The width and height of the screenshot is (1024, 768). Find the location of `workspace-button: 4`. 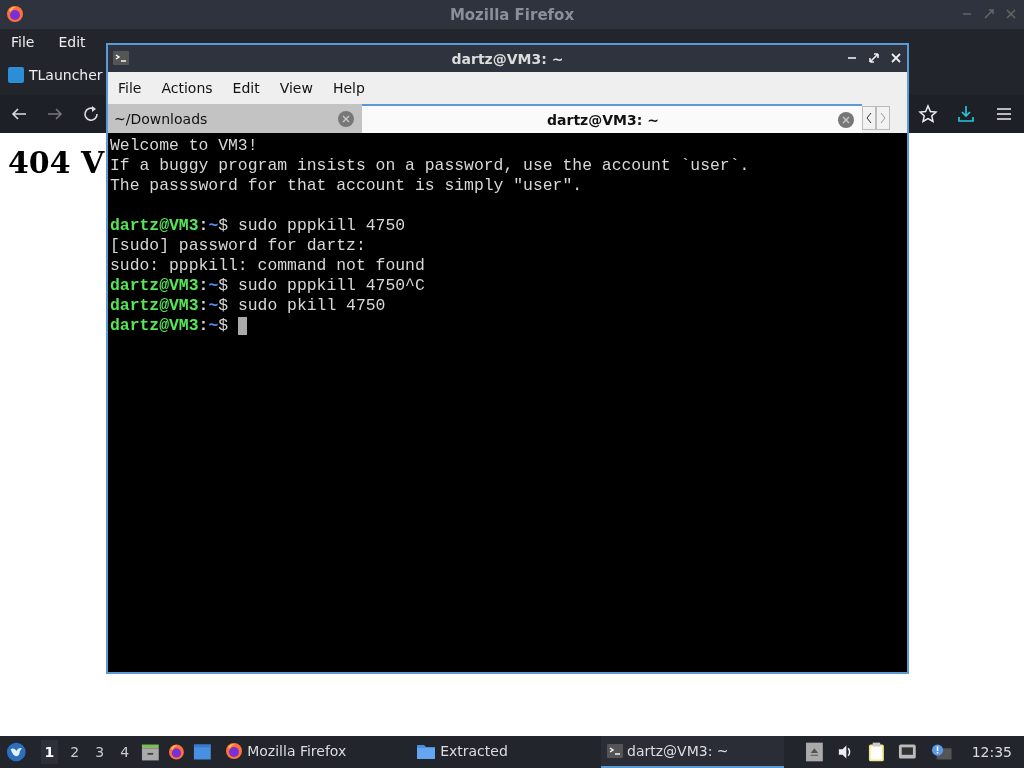

workspace-button: 4 is located at coordinates (125, 752).